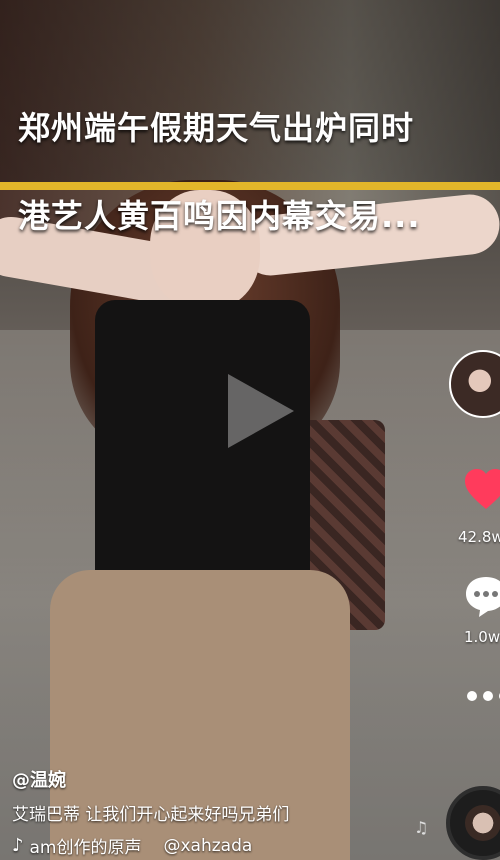 The height and width of the screenshot is (860, 500). Describe the element at coordinates (478, 596) in the screenshot. I see `comment-icon` at that location.